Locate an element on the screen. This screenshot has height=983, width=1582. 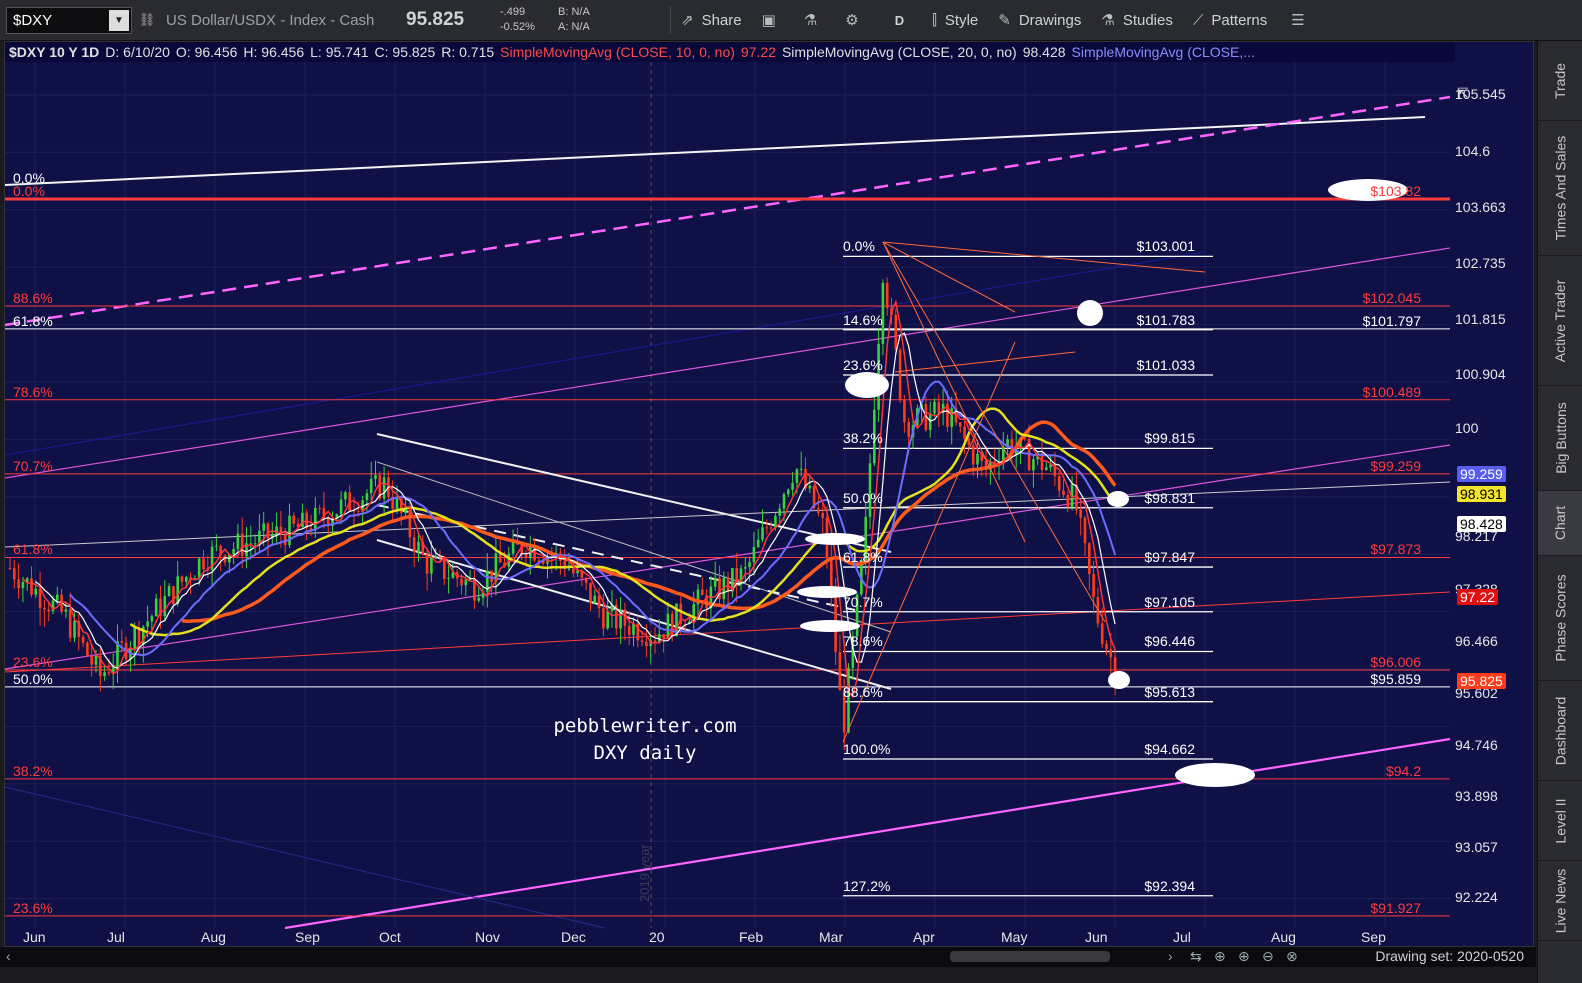
share-icon: ⇗ is located at coordinates (687, 20).